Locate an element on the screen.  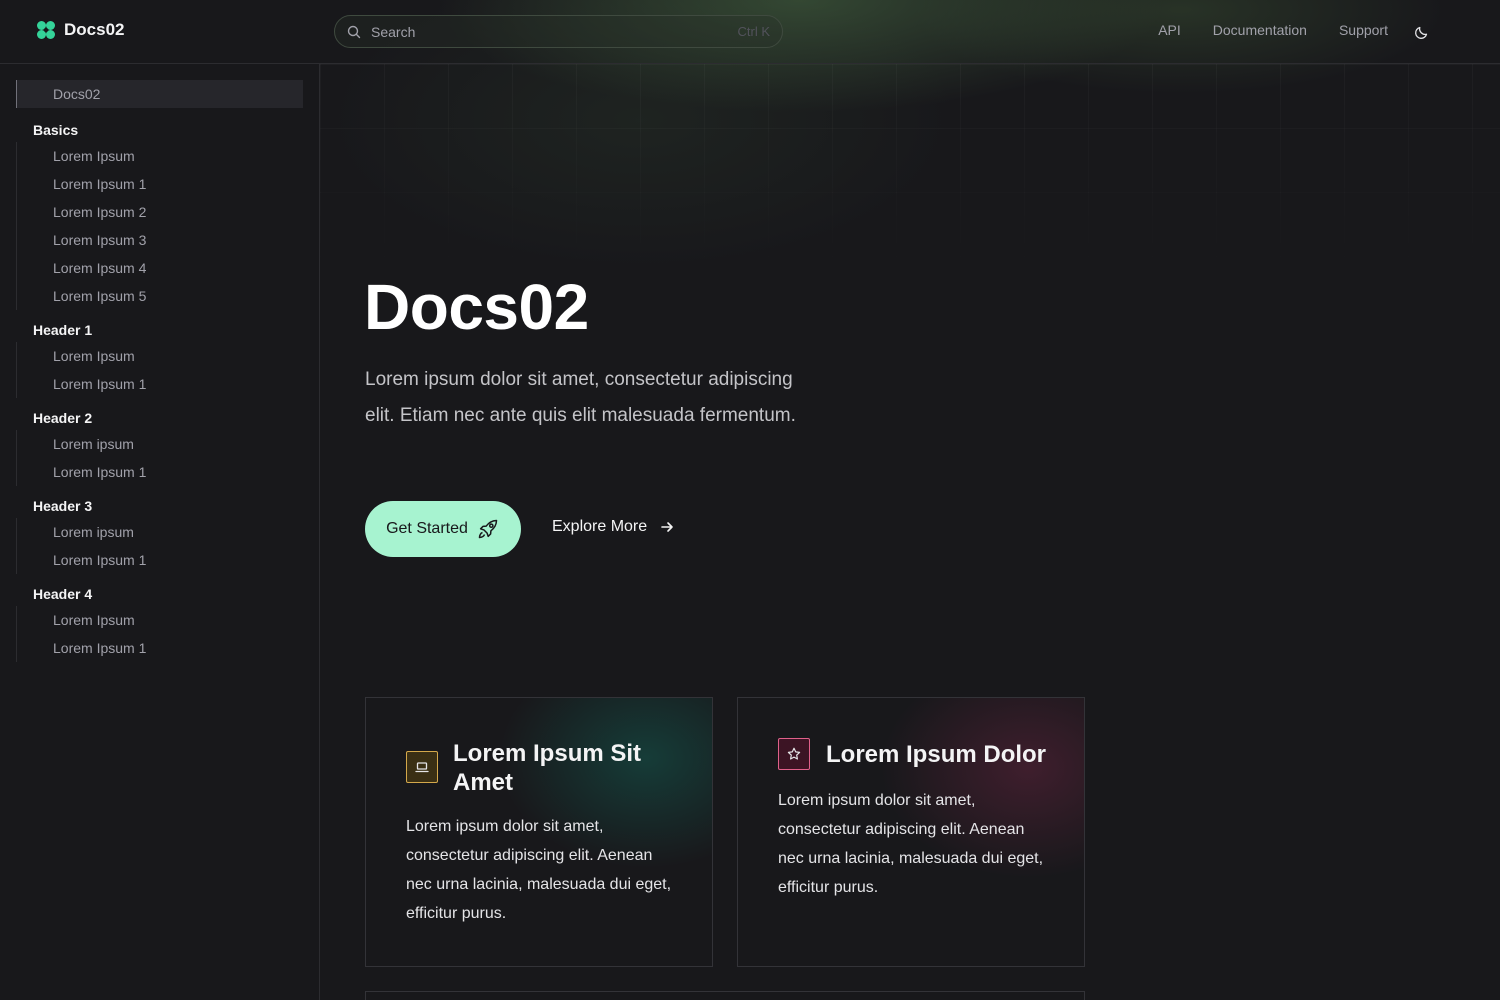
nav-link-documentation: Documentation is located at coordinates (1260, 30).